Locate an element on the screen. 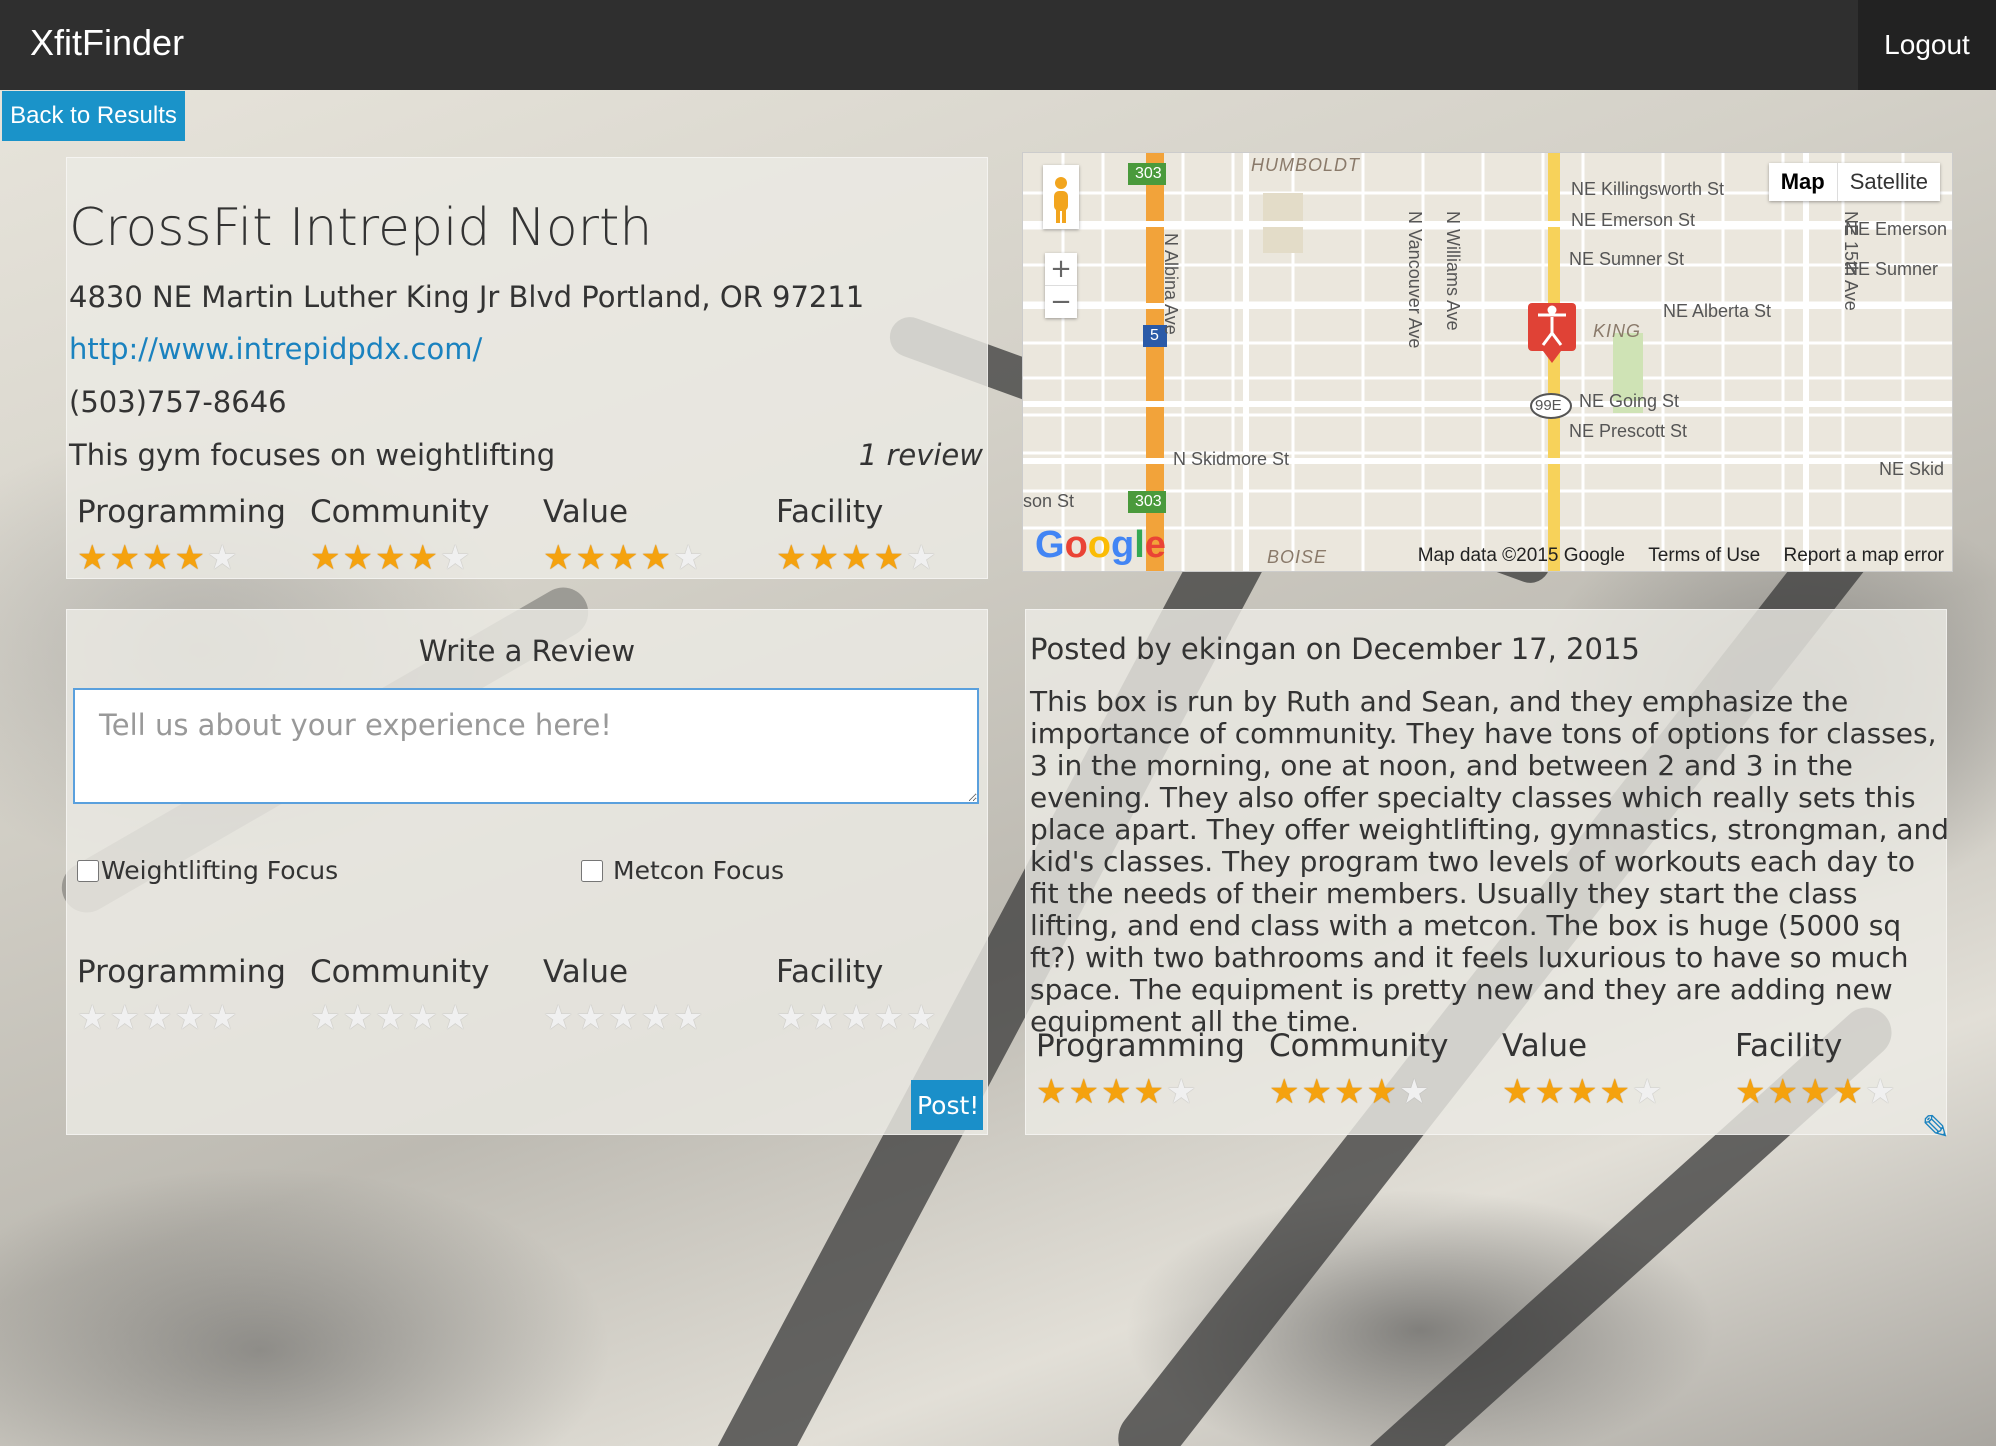 The width and height of the screenshot is (1996, 1446). gym-name: CrossFit Intrepid North is located at coordinates (361, 228).